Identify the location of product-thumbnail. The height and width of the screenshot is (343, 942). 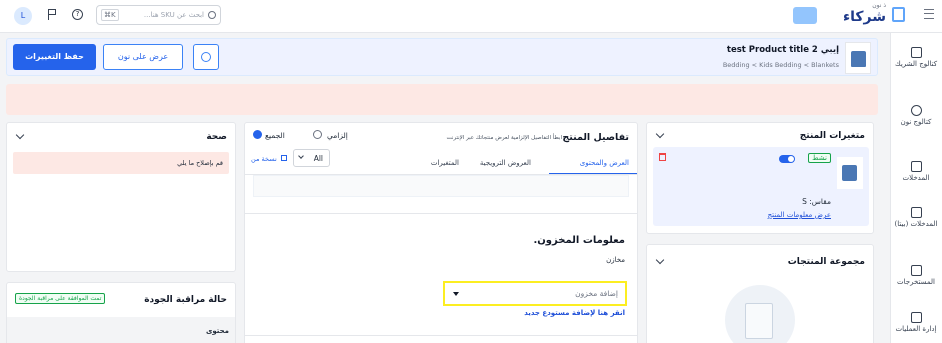
(858, 58).